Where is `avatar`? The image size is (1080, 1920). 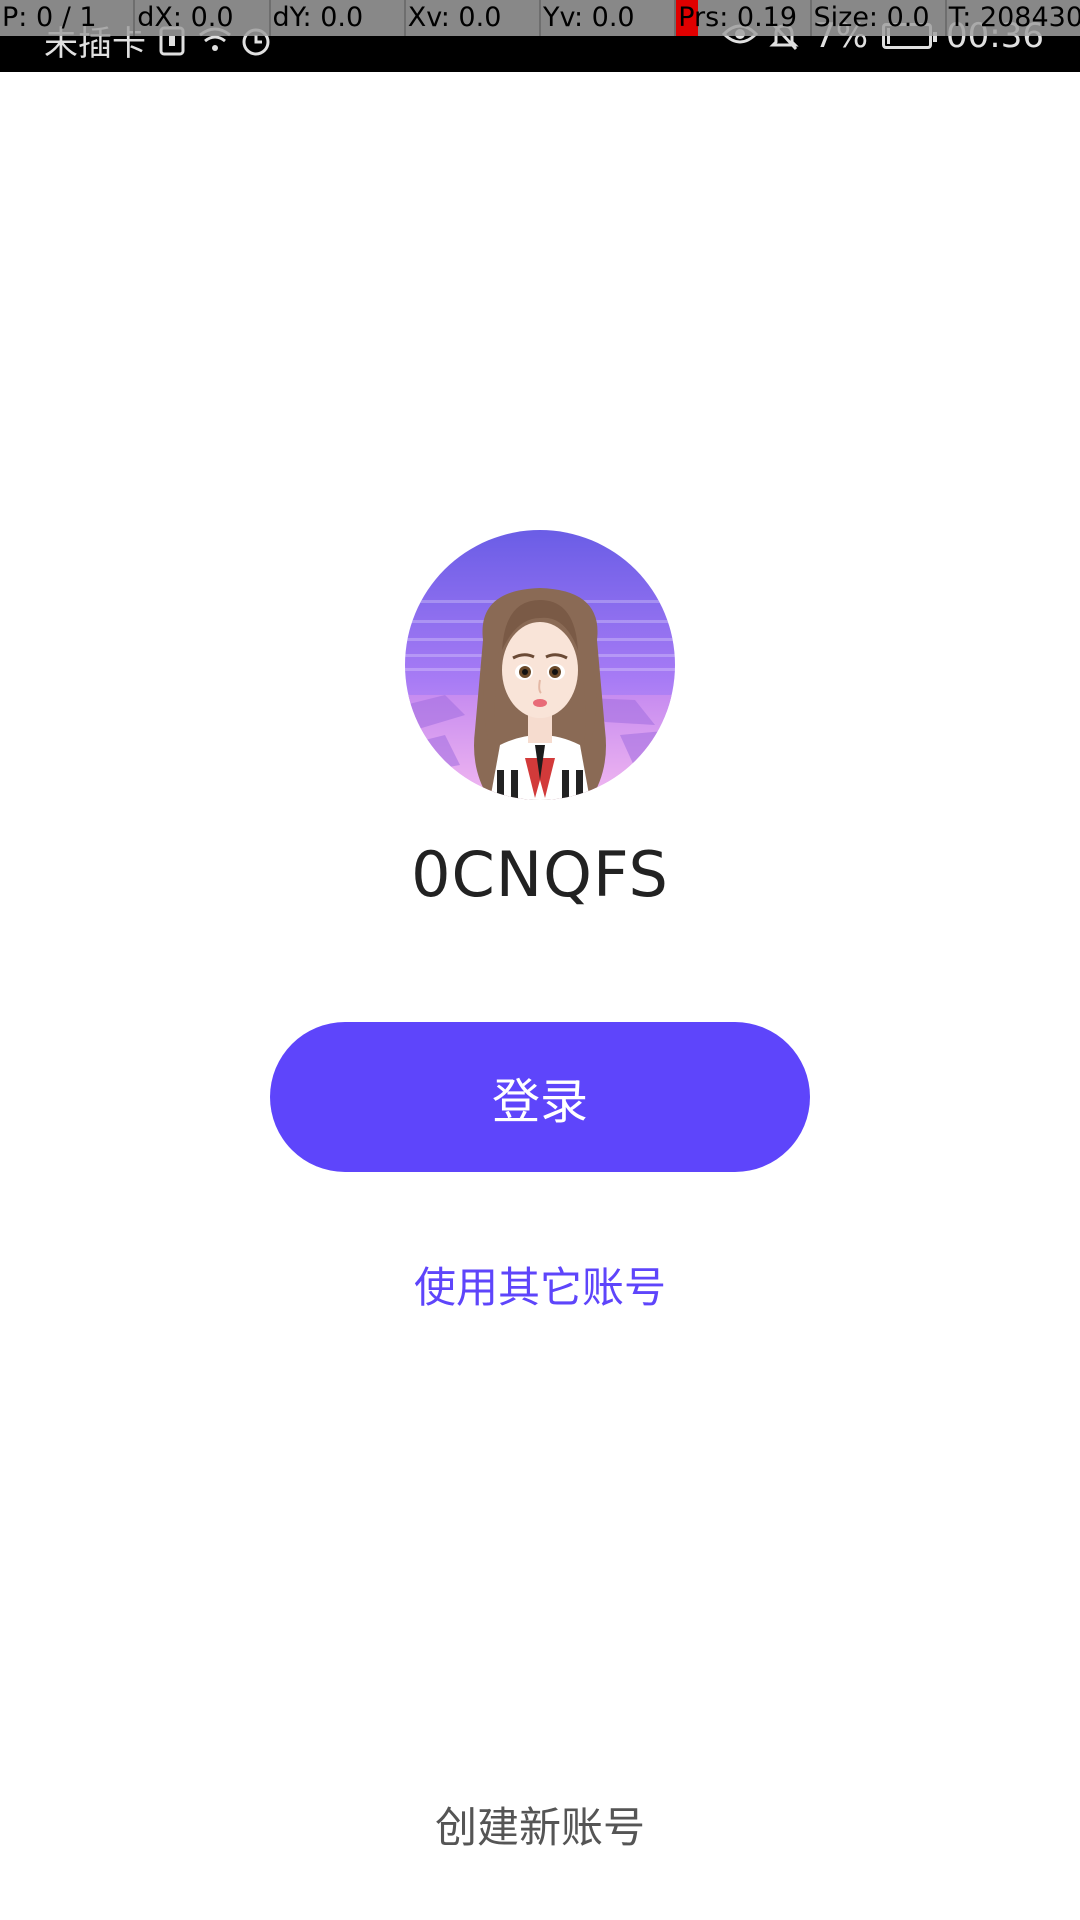
avatar is located at coordinates (540, 665).